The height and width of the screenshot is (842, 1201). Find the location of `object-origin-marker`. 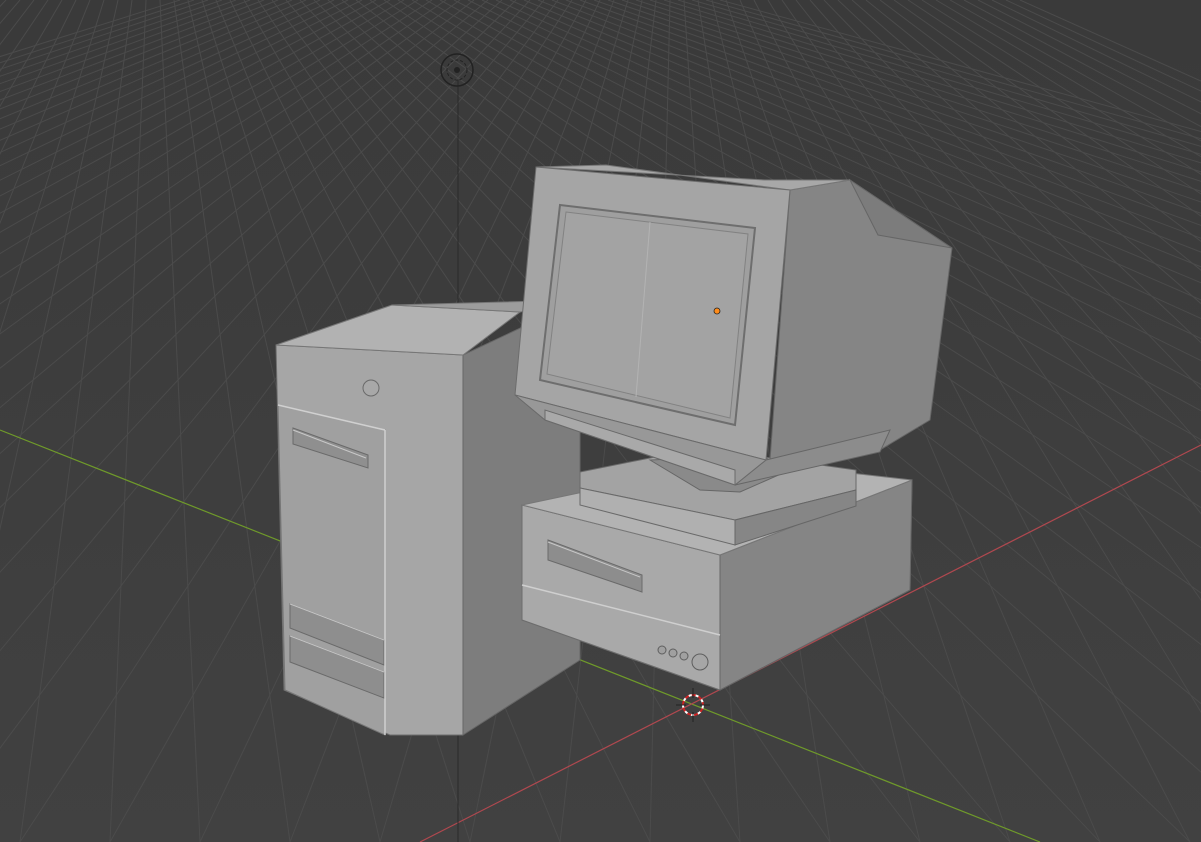

object-origin-marker is located at coordinates (717, 311).